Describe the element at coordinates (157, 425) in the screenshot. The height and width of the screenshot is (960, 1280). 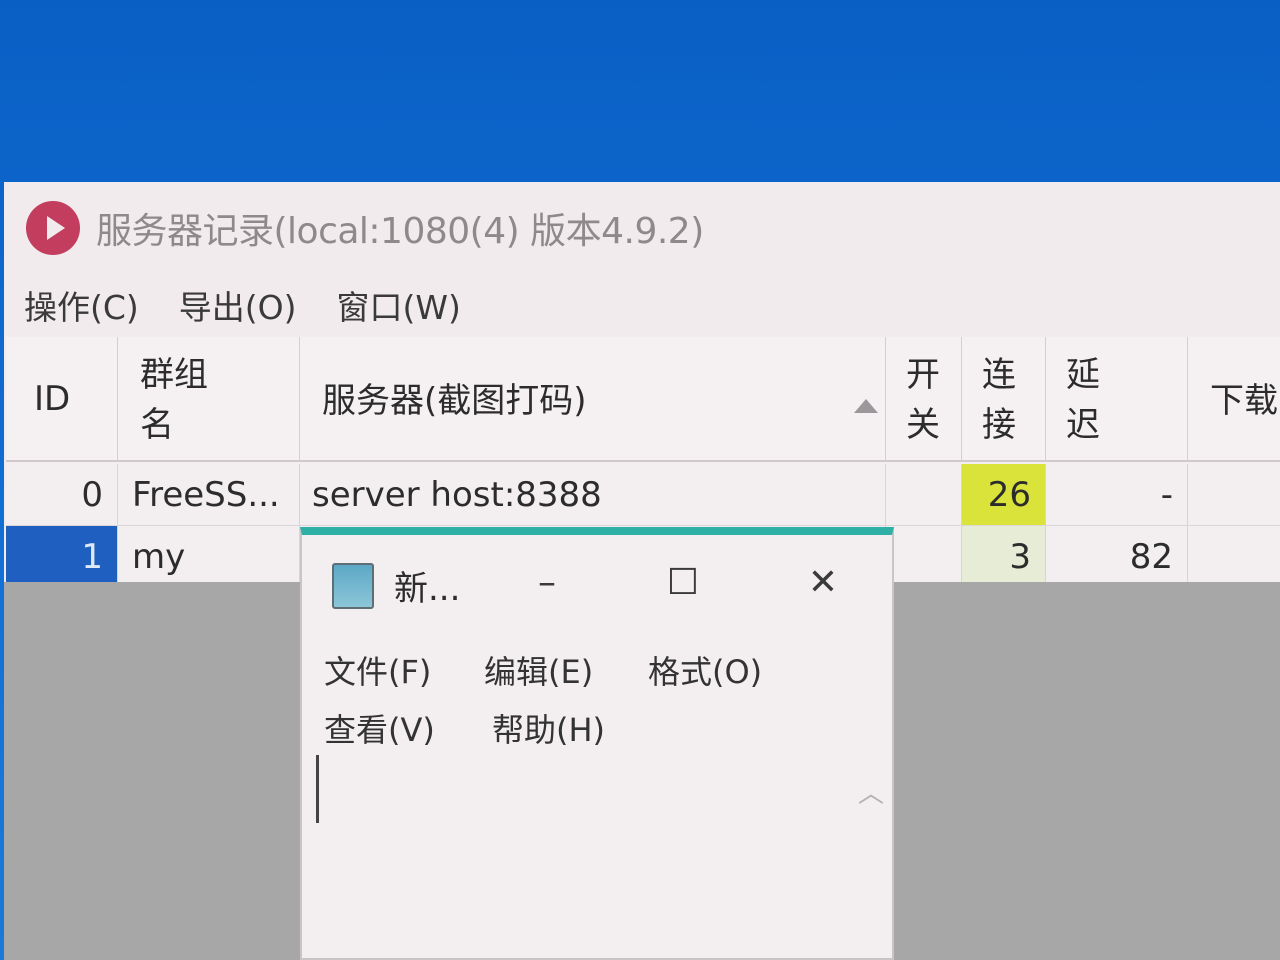
I see `header-group-line2: 名` at that location.